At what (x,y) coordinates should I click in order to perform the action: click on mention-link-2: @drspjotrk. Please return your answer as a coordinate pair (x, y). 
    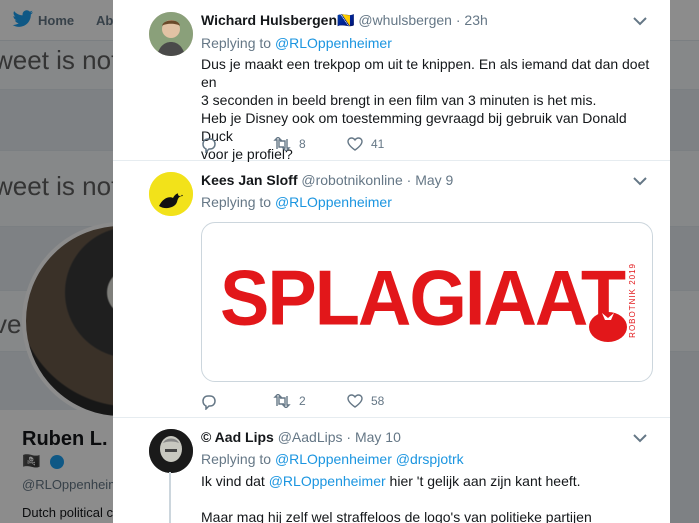
    Looking at the image, I should click on (430, 459).